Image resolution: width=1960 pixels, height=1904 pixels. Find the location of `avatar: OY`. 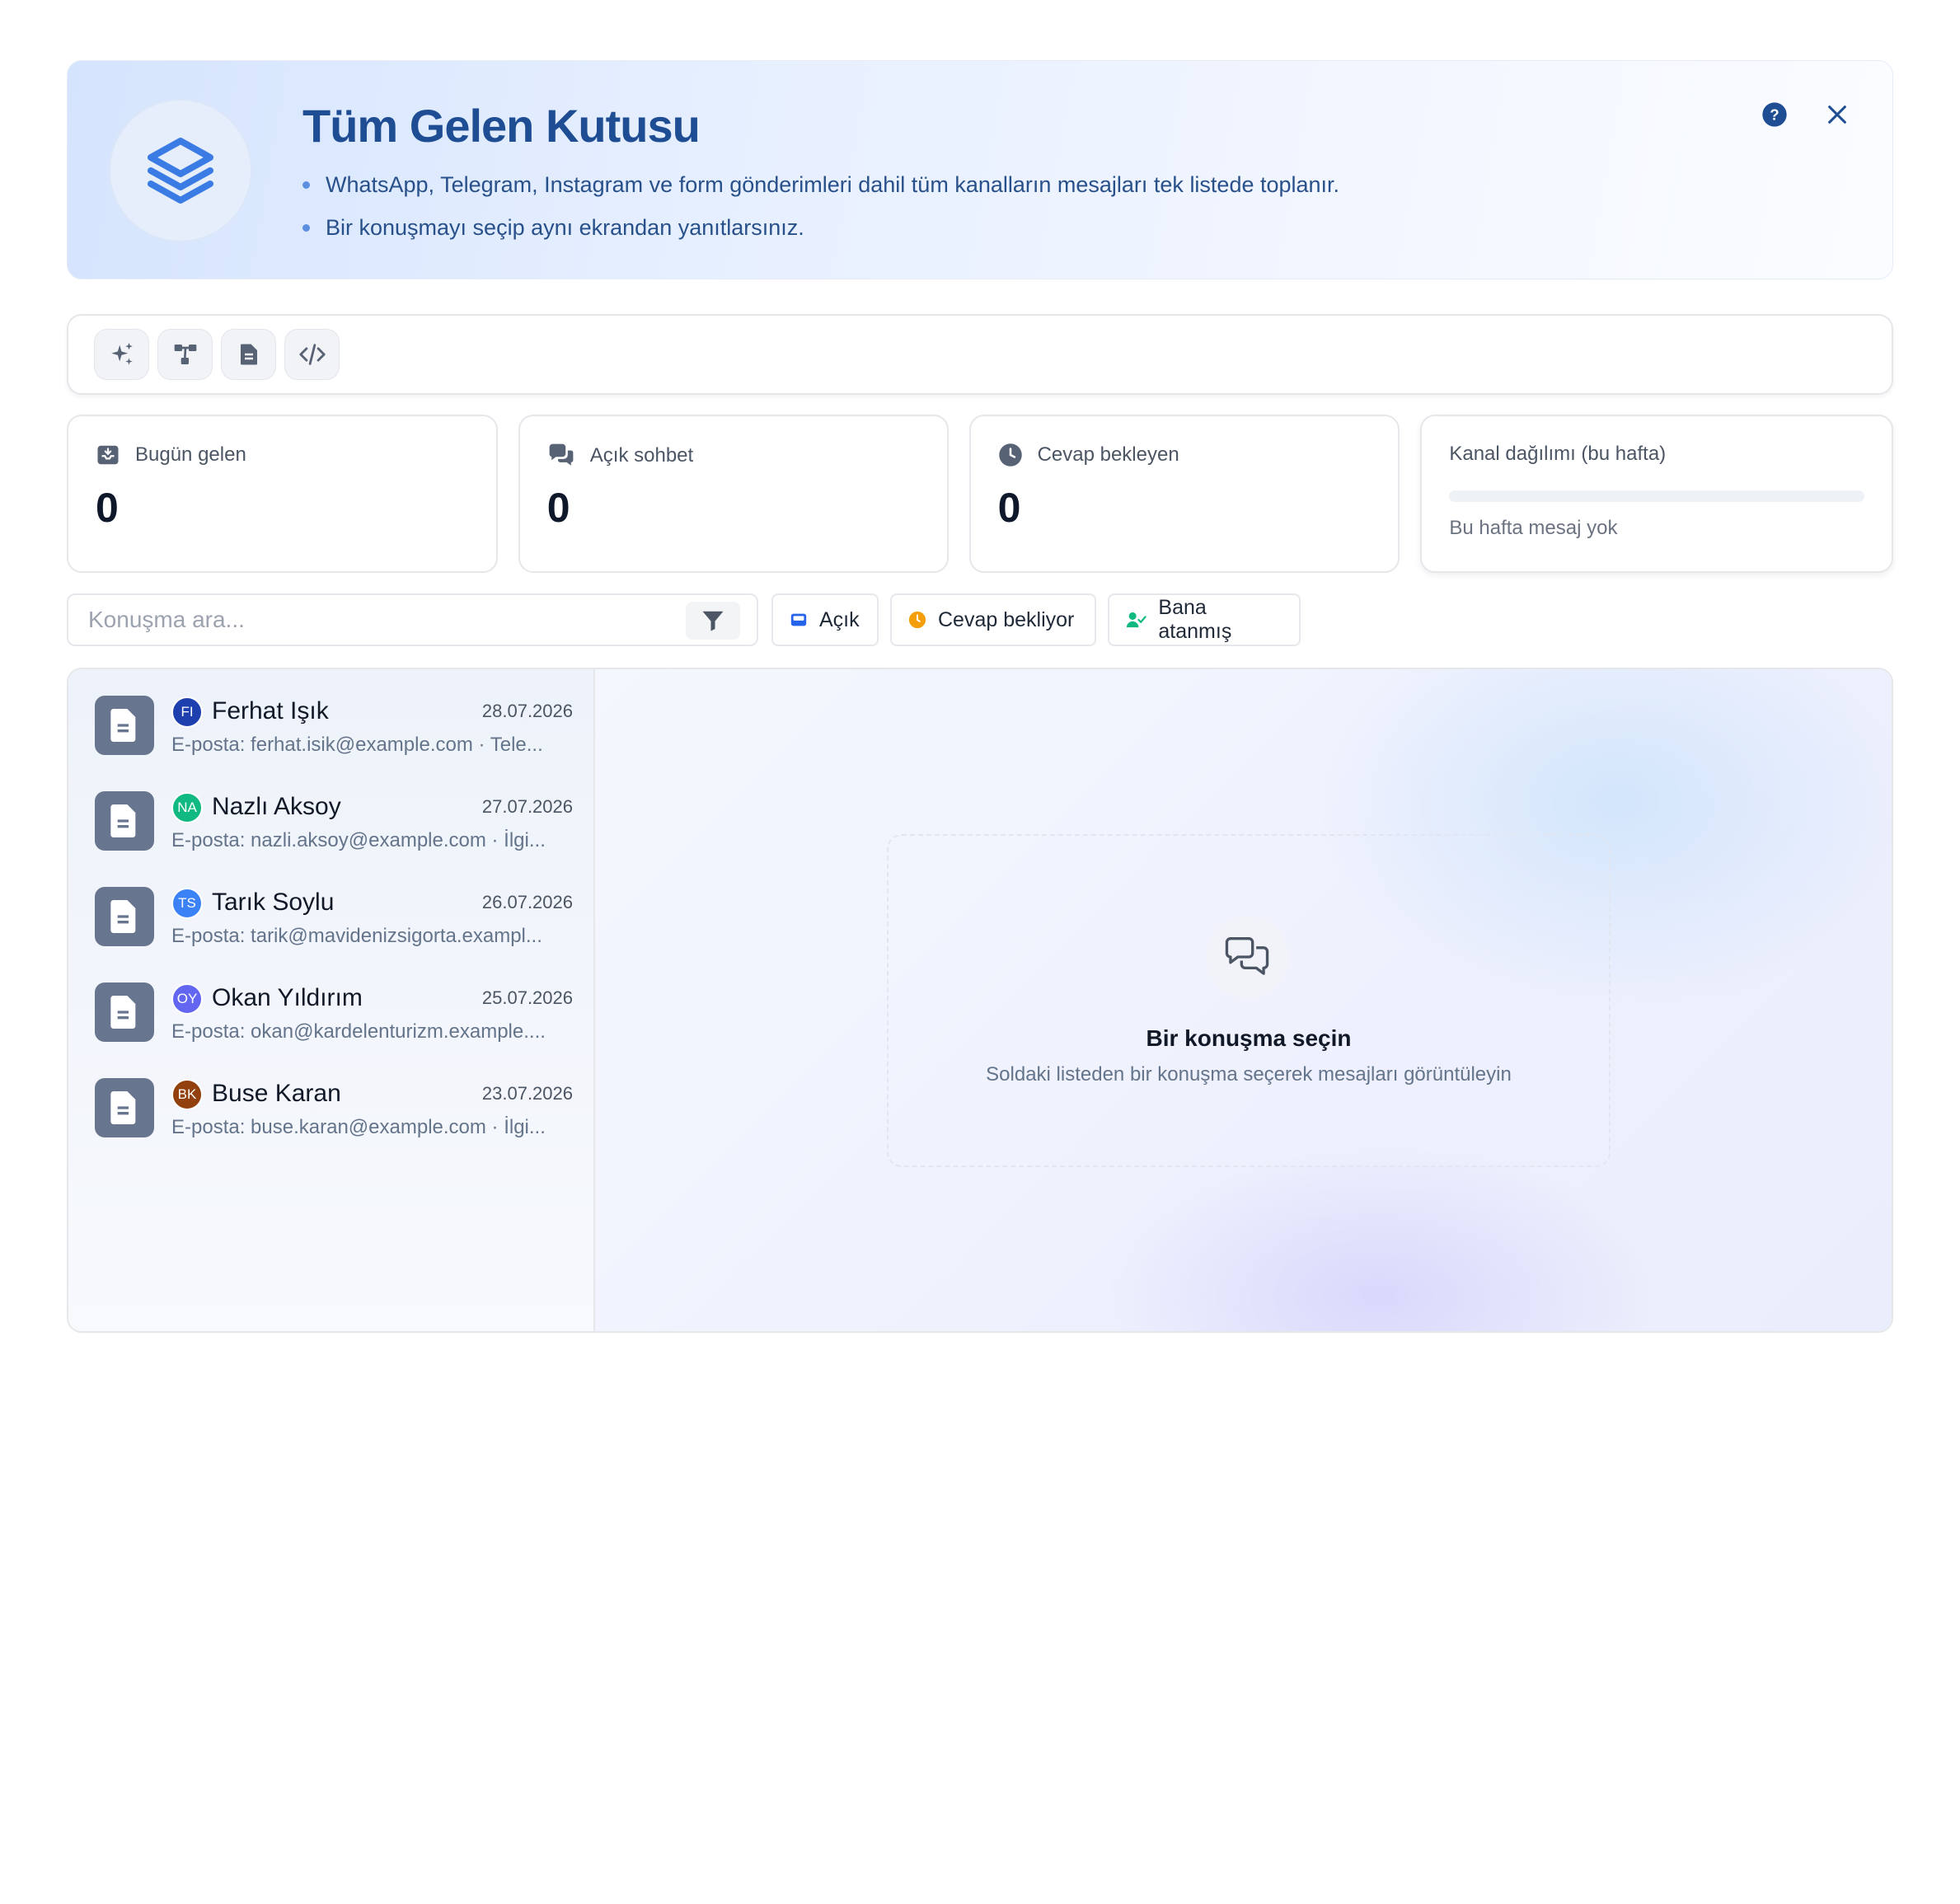

avatar: OY is located at coordinates (187, 999).